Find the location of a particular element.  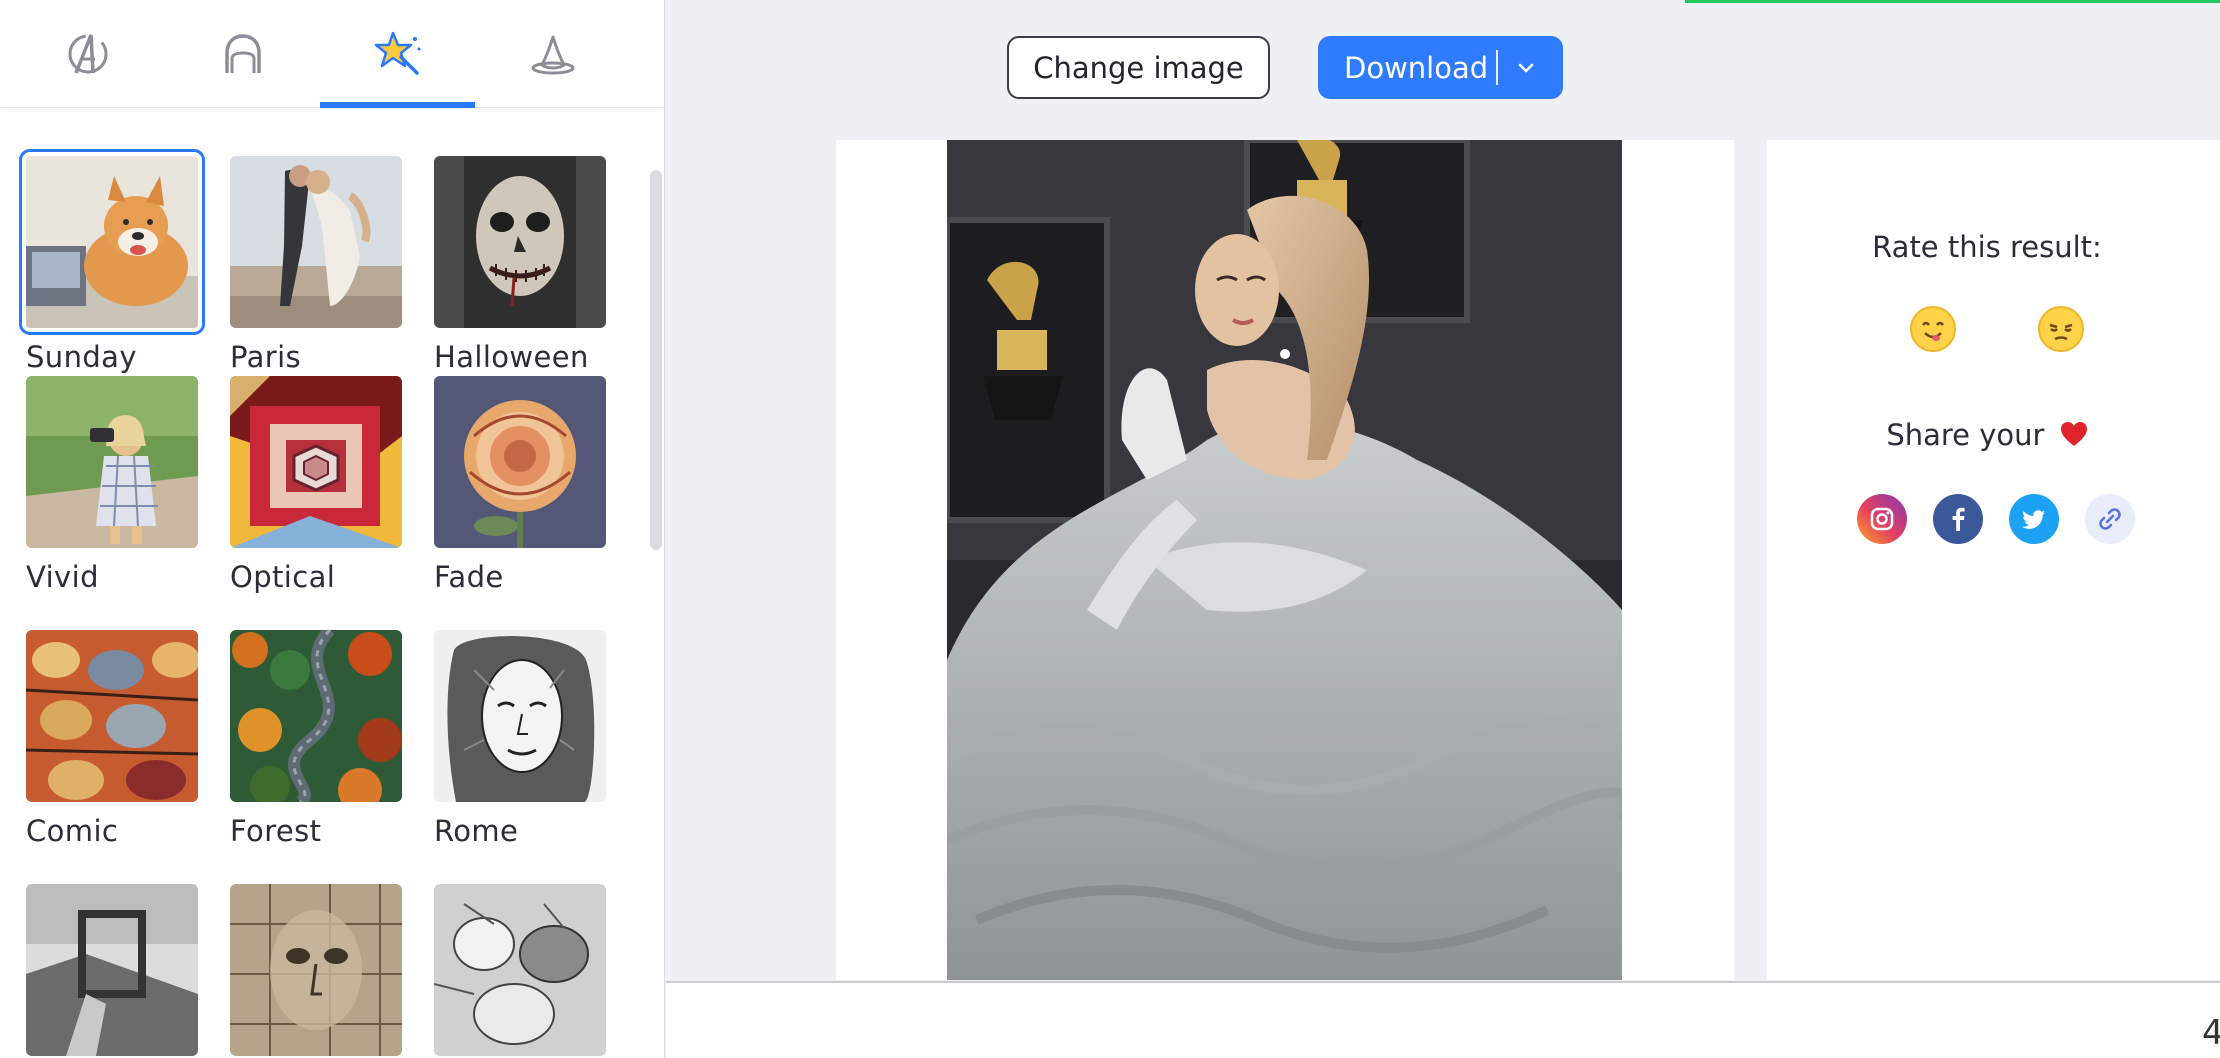

download-button: Download is located at coordinates (1440, 67).